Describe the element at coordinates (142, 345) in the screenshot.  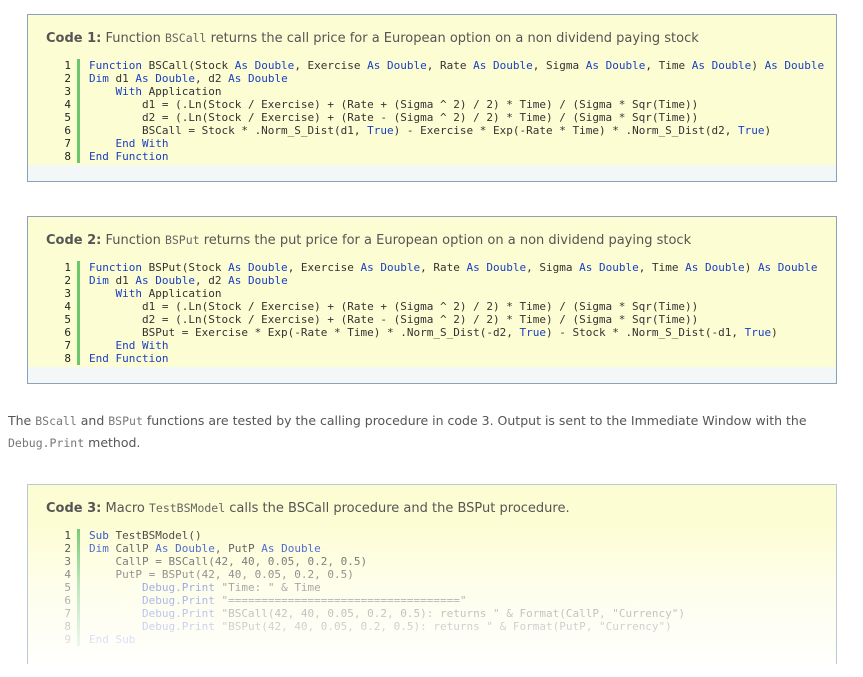
I see `code-keyword: End With` at that location.